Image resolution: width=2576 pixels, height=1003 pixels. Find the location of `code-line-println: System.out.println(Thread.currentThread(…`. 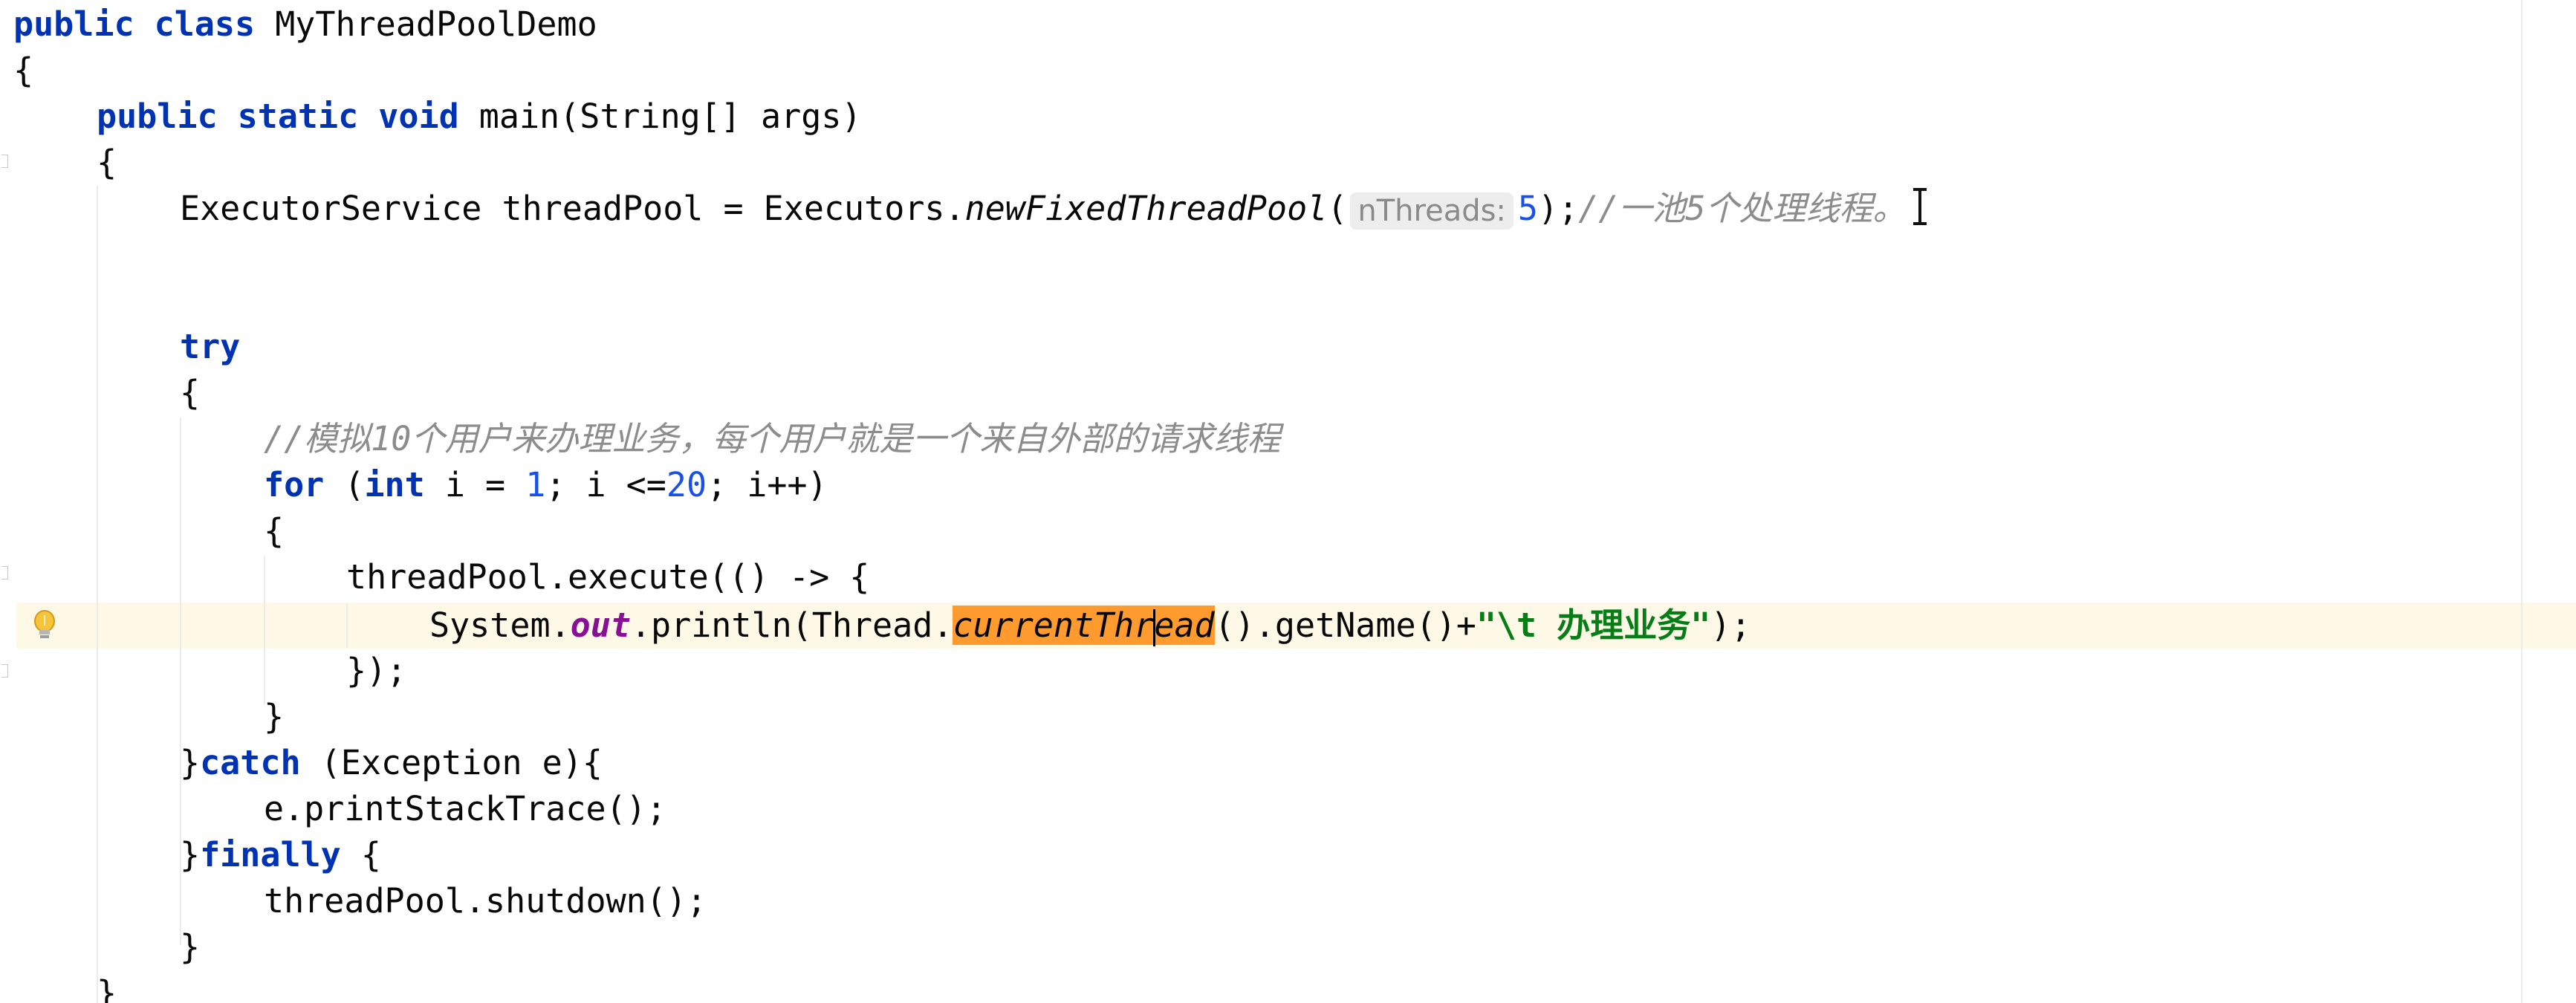

code-line-println: System.out.println(Thread.currentThread(… is located at coordinates (1090, 626).